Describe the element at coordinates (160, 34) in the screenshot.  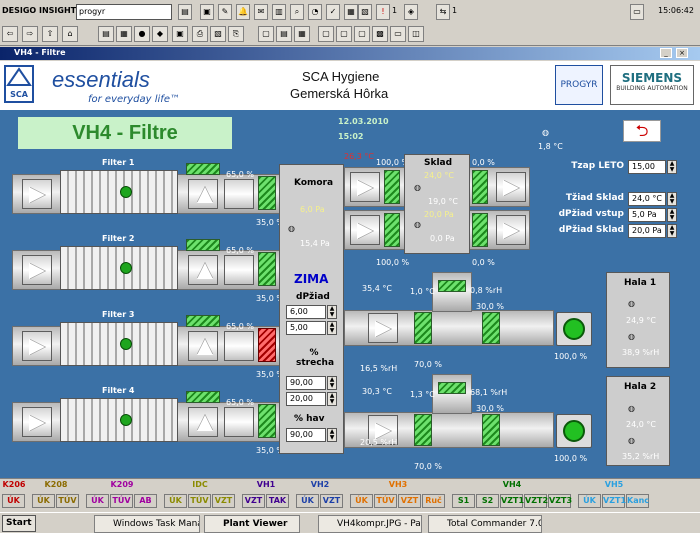
I see `toolbar2-btn-8: ◆` at that location.